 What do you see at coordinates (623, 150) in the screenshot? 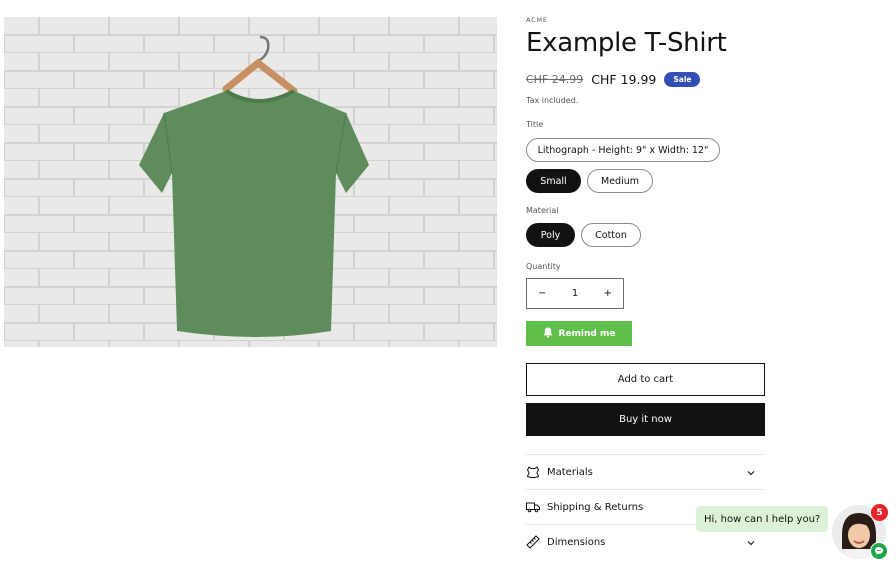
I see `option-lithograph: Lithograph - Height: 9" x Width: 12"` at bounding box center [623, 150].